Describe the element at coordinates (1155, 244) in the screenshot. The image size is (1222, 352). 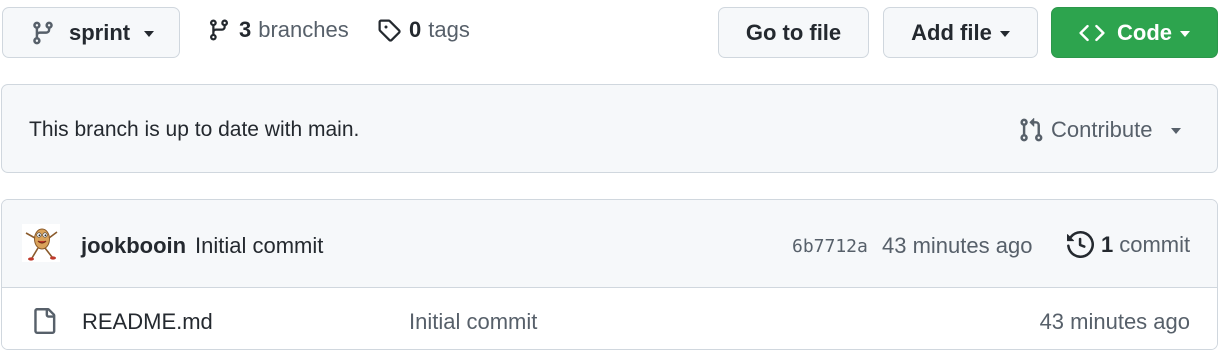
I see `commit-count-label: commit` at that location.